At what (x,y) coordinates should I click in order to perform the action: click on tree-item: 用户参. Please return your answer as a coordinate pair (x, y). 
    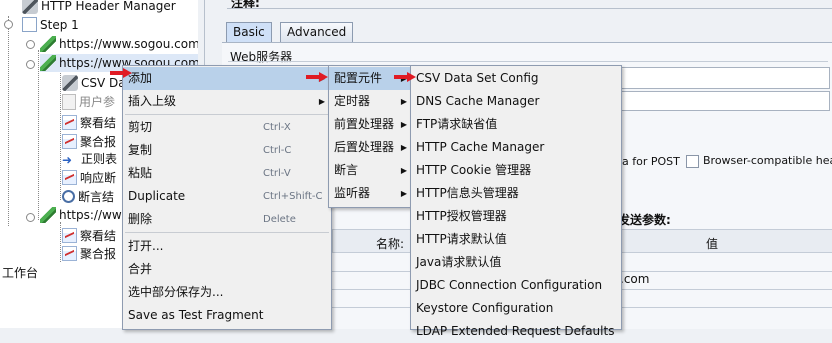
    Looking at the image, I should click on (88, 102).